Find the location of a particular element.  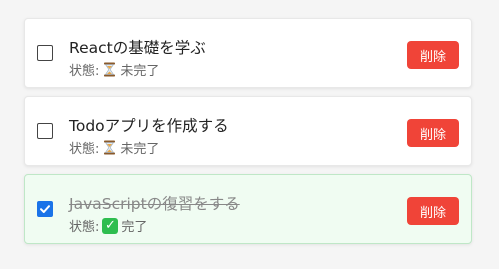

todo-status: 状態: ✓ 完了 is located at coordinates (108, 225).